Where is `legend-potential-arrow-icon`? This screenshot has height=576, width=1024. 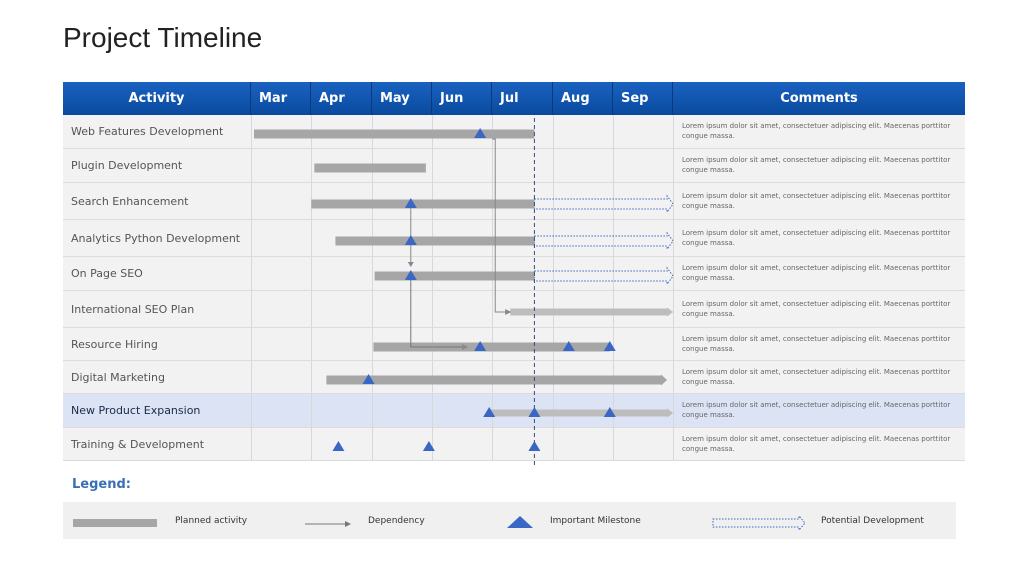 legend-potential-arrow-icon is located at coordinates (759, 523).